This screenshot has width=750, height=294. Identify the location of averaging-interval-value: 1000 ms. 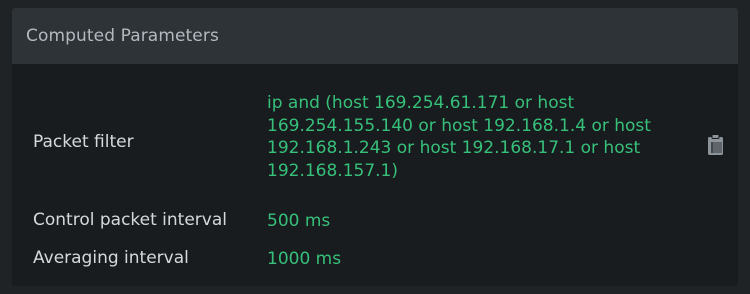
(304, 259).